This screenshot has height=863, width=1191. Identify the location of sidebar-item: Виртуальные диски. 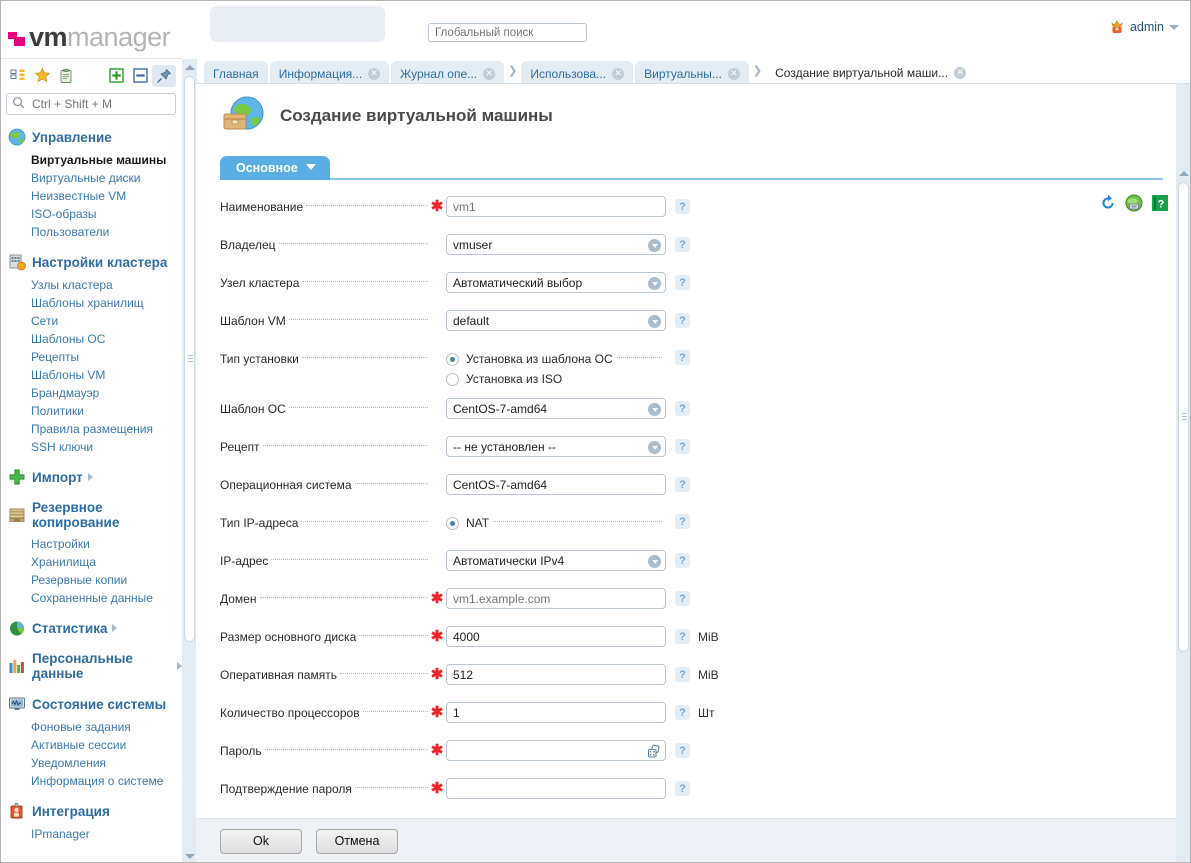
(91, 178).